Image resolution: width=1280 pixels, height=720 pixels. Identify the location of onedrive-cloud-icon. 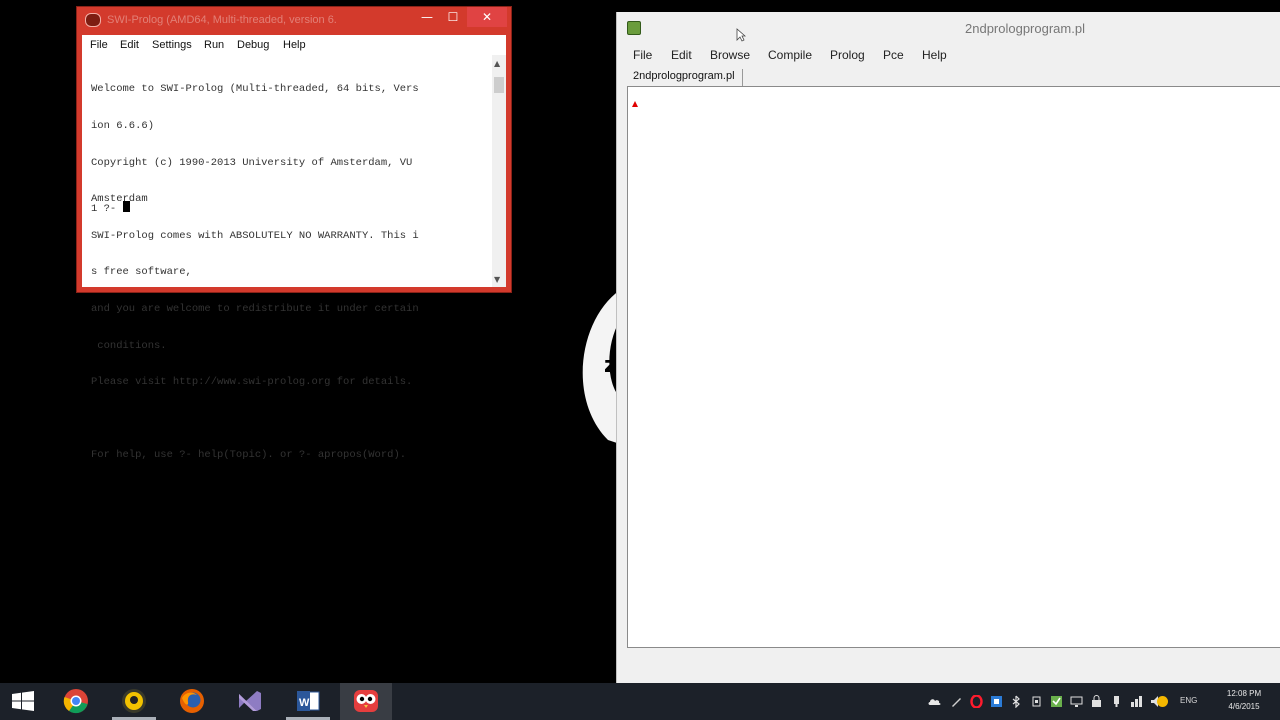
(934, 701).